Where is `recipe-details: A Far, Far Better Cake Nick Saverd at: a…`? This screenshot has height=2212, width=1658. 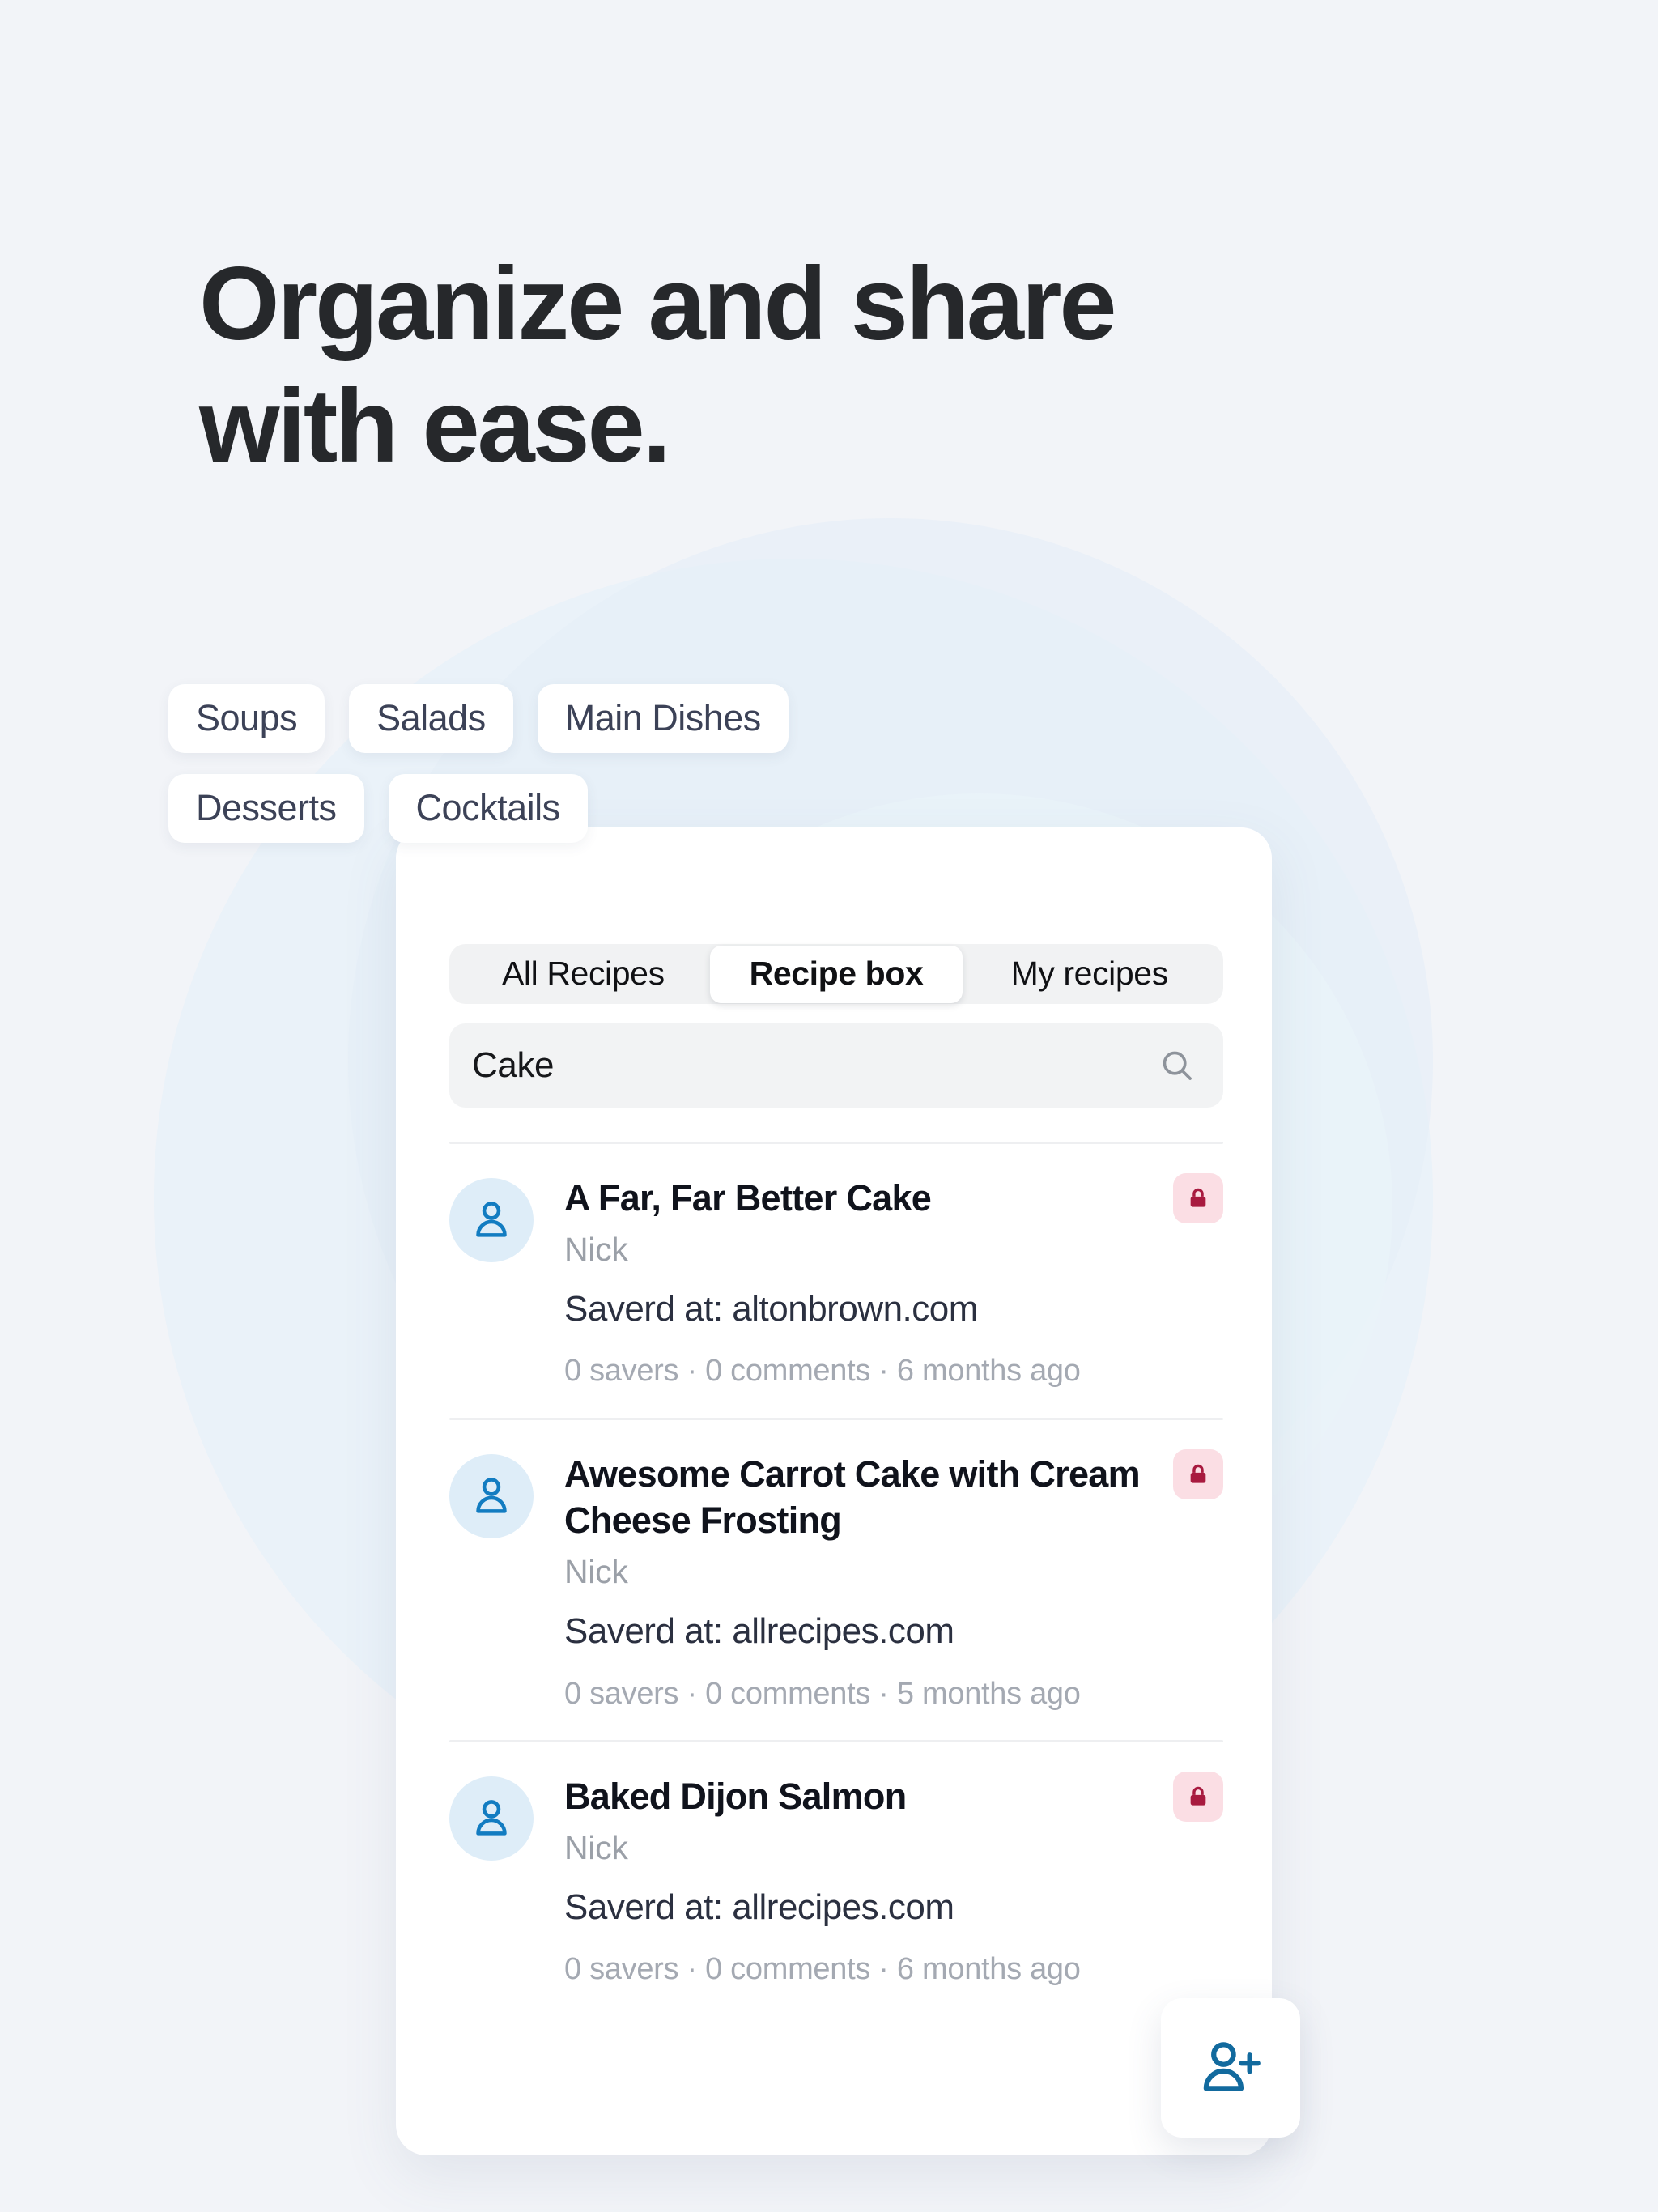 recipe-details: A Far, Far Better Cake Nick Saverd at: a… is located at coordinates (878, 1282).